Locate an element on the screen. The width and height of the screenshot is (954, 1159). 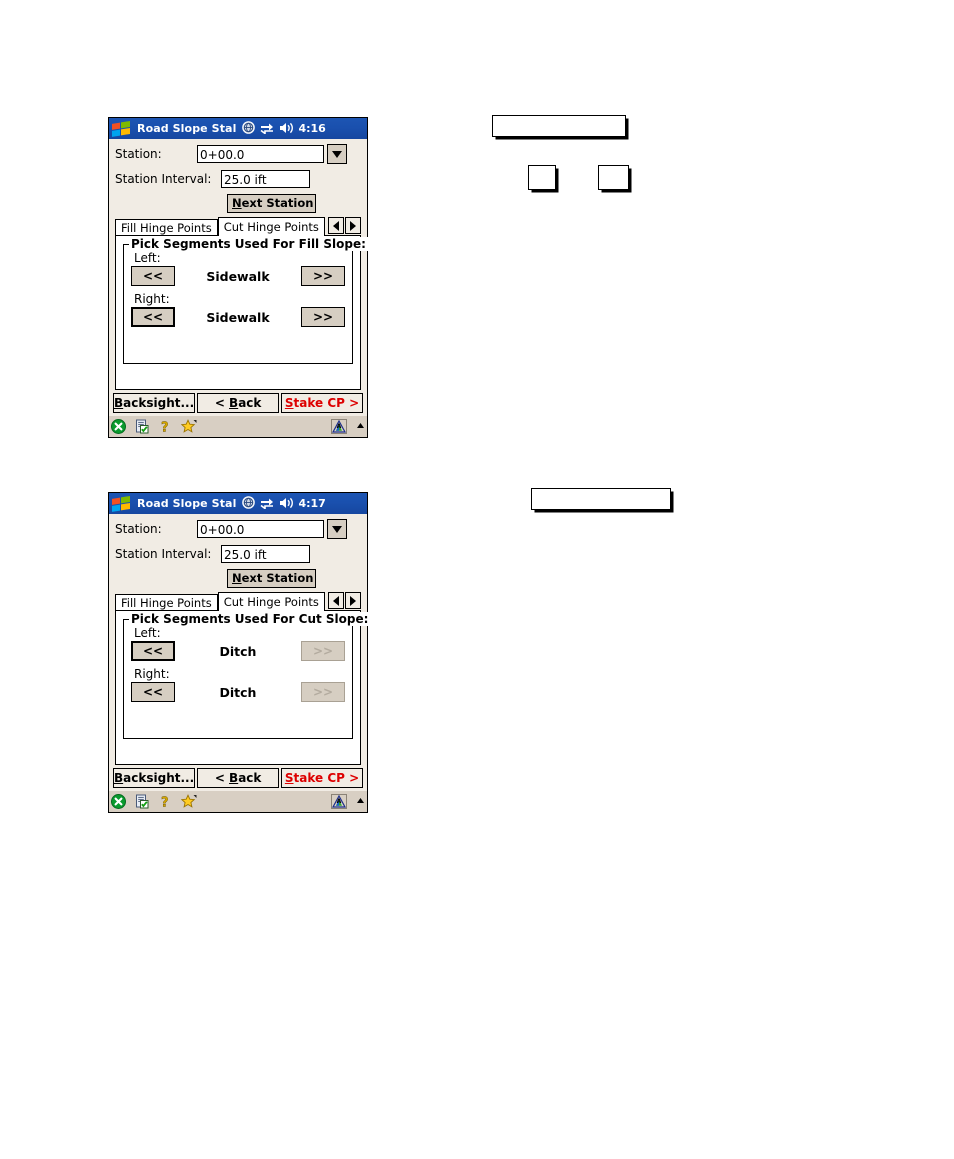
back-accel: B is located at coordinates (234, 778).